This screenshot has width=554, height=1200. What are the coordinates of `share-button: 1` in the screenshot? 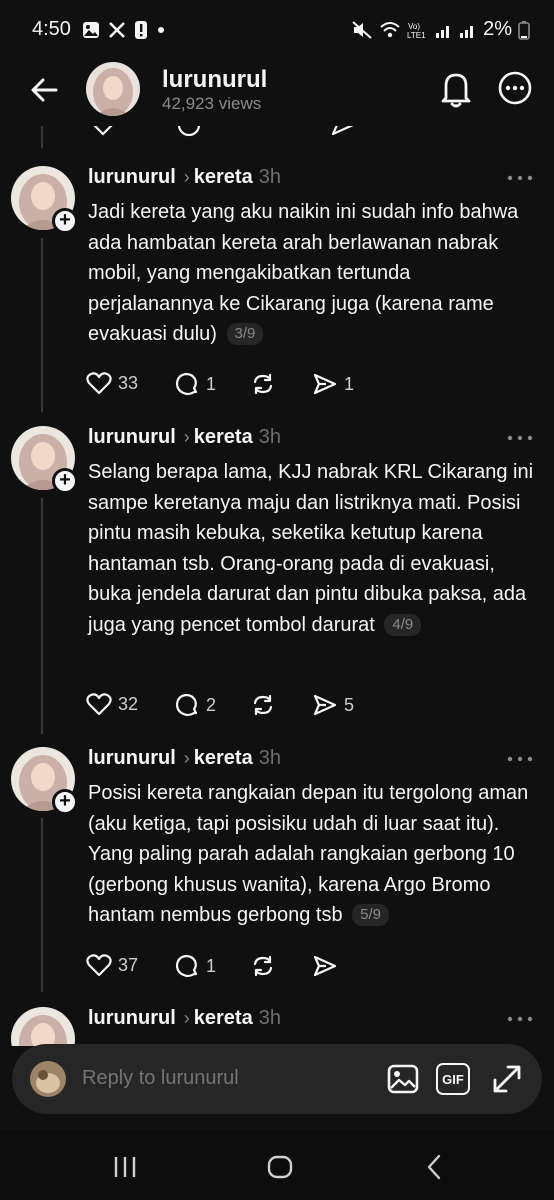 It's located at (333, 384).